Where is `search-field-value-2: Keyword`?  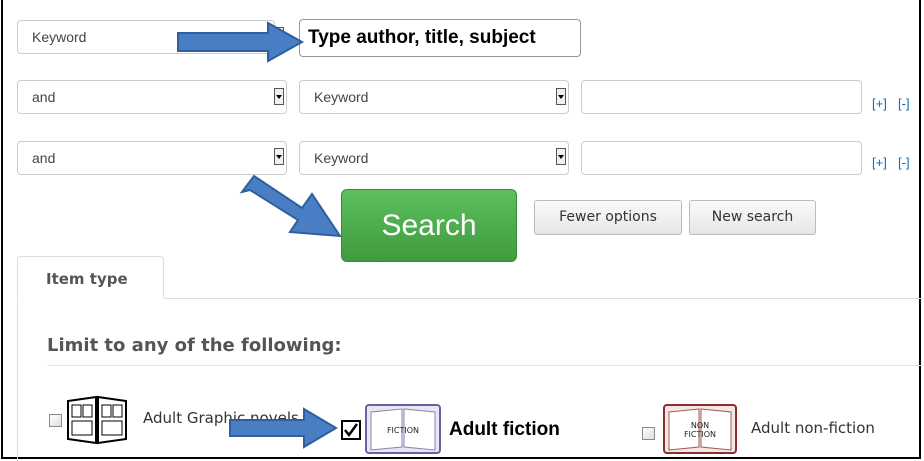
search-field-value-2: Keyword is located at coordinates (341, 97).